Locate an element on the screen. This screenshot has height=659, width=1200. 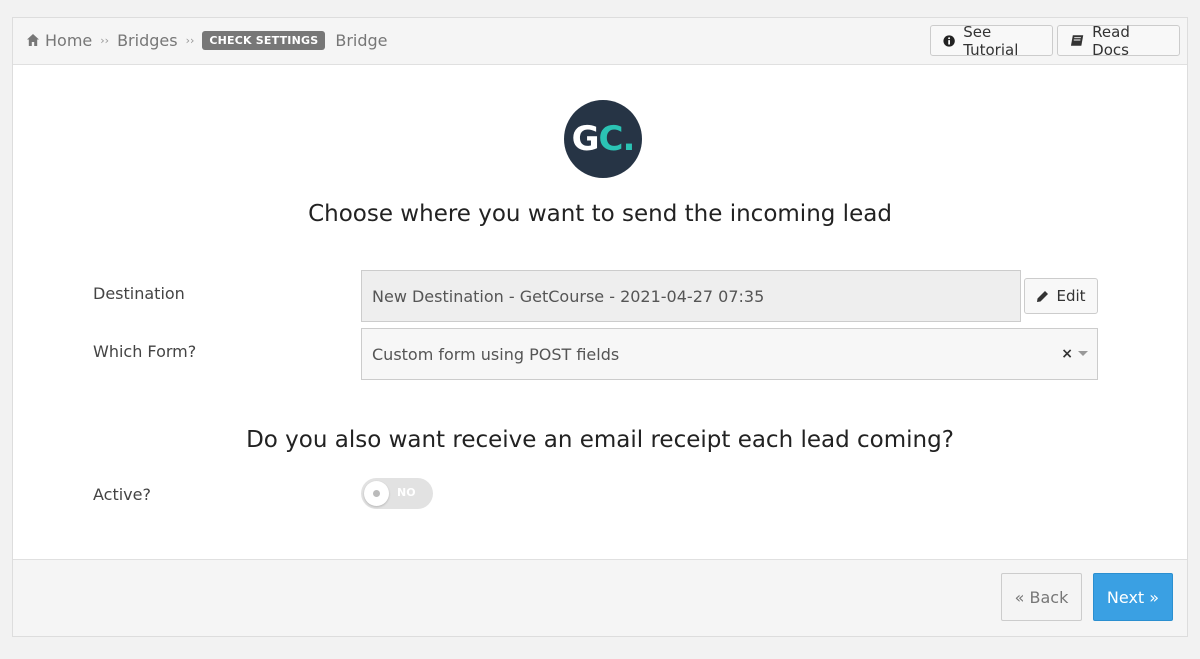
edit-label: Edit is located at coordinates (1071, 296).